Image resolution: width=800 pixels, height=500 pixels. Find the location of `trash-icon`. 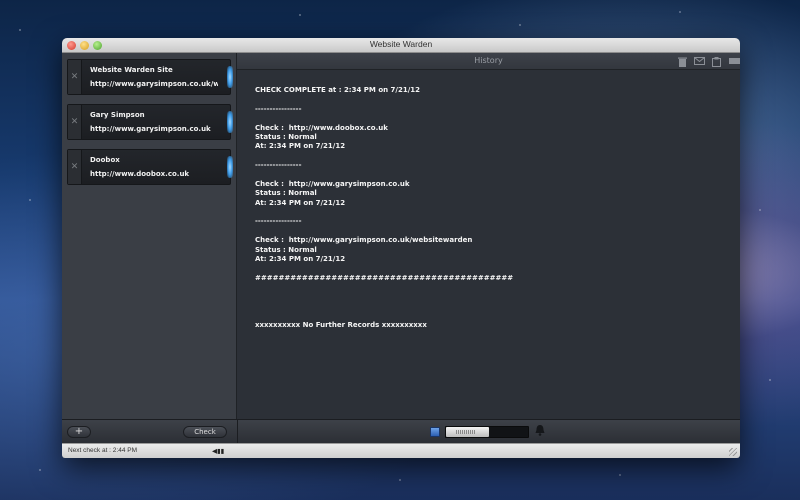

trash-icon is located at coordinates (682, 62).